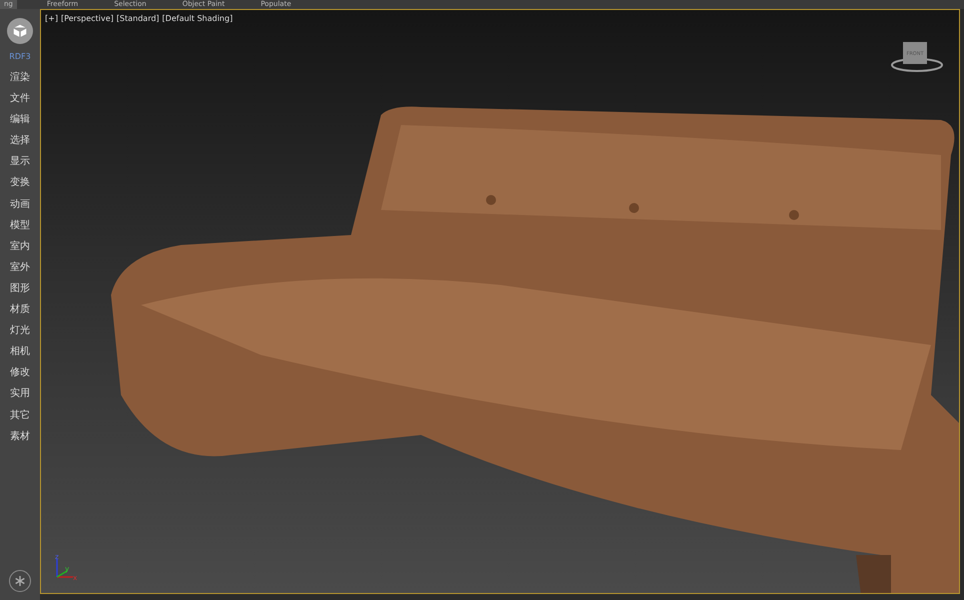 The width and height of the screenshot is (964, 600). I want to click on menu-item: 室外, so click(20, 267).